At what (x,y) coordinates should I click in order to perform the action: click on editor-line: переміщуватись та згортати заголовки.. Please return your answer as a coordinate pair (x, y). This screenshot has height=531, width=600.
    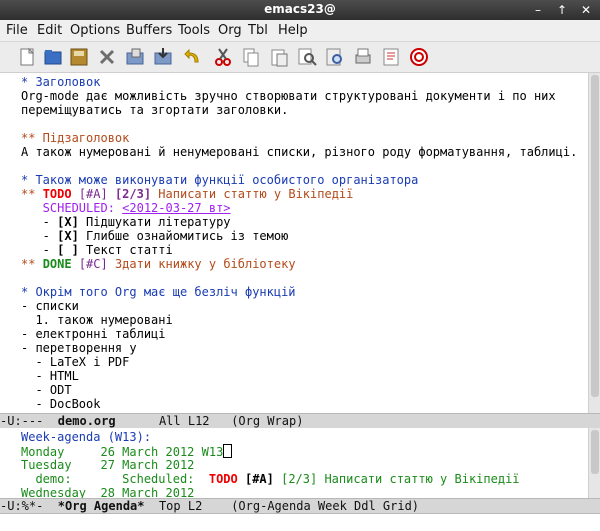
    Looking at the image, I should click on (154, 110).